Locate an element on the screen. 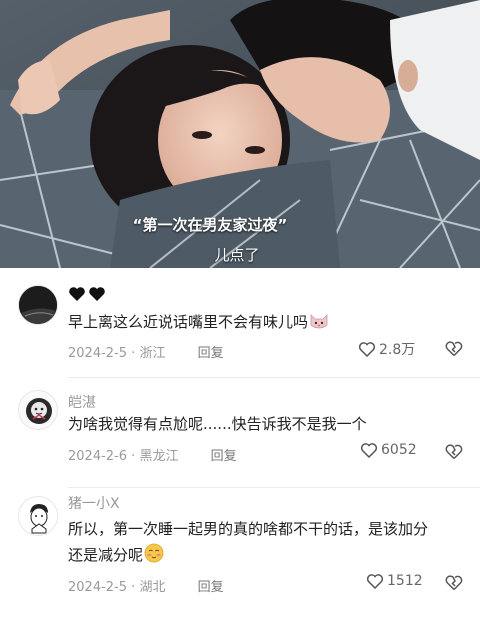 Image resolution: width=480 pixels, height=640 pixels. username: 皑湛 is located at coordinates (82, 402).